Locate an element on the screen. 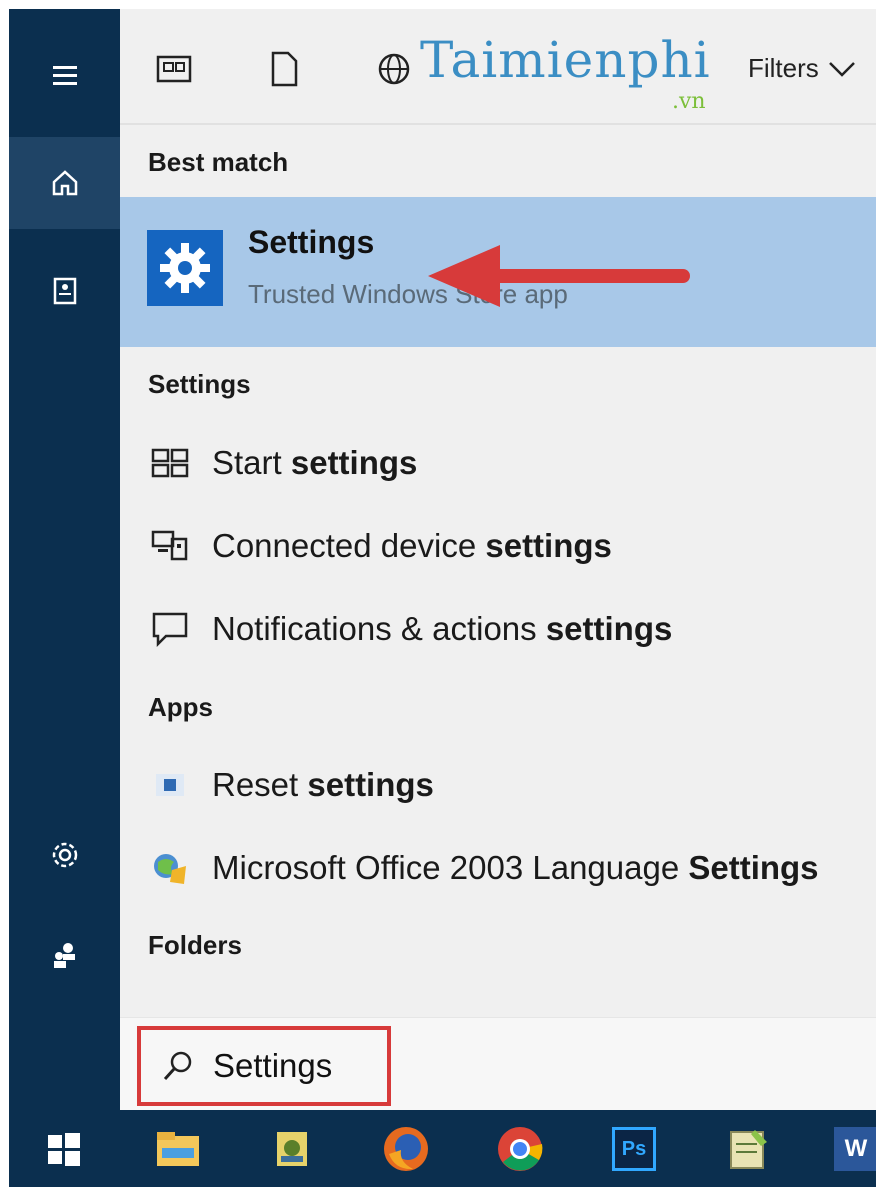 The height and width of the screenshot is (1187, 876). taskbar-app is located at coordinates (292, 1149).